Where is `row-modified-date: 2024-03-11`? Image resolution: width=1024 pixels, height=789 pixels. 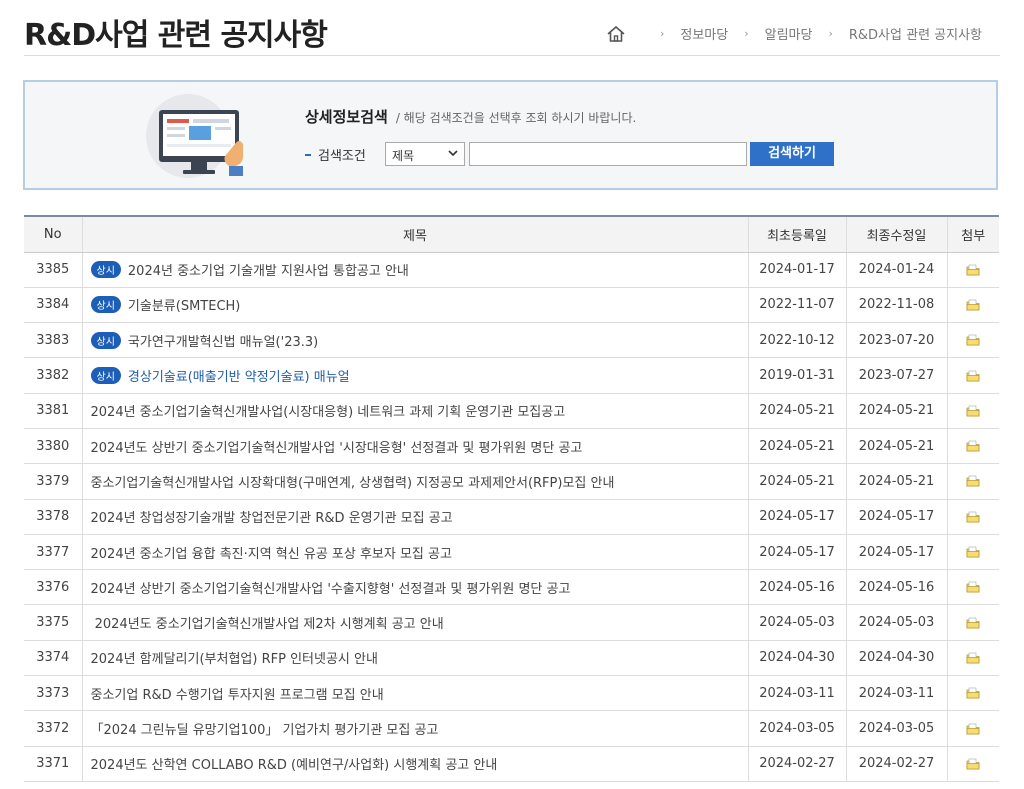 row-modified-date: 2024-03-11 is located at coordinates (896, 693).